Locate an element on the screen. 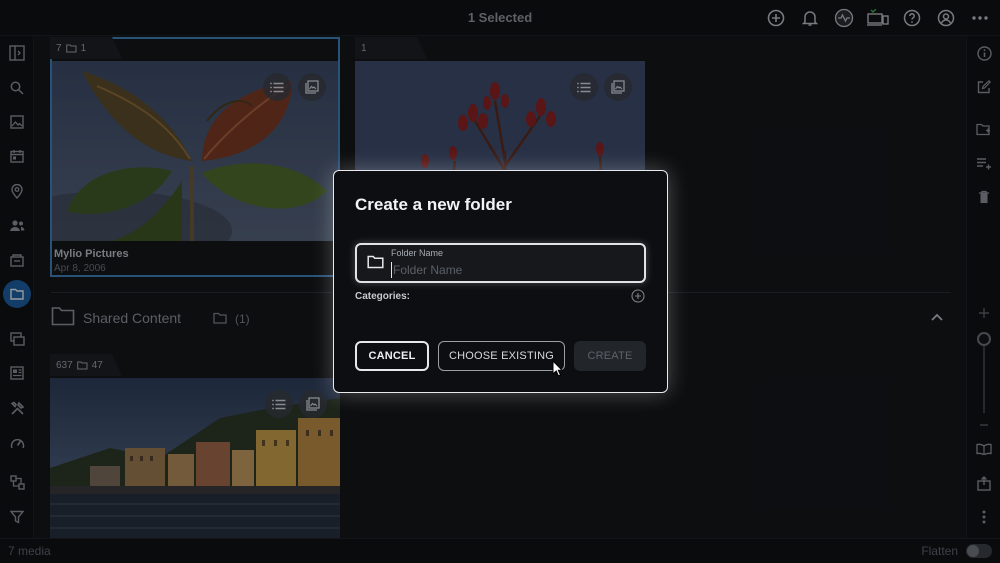 Image resolution: width=1000 pixels, height=563 pixels. folder-name-label: Folder Name is located at coordinates (417, 253).